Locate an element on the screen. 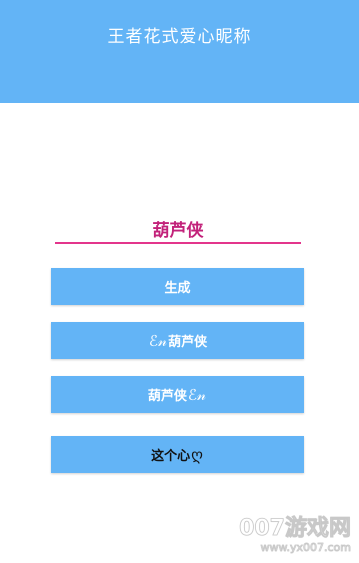  nickname-input is located at coordinates (178, 229).